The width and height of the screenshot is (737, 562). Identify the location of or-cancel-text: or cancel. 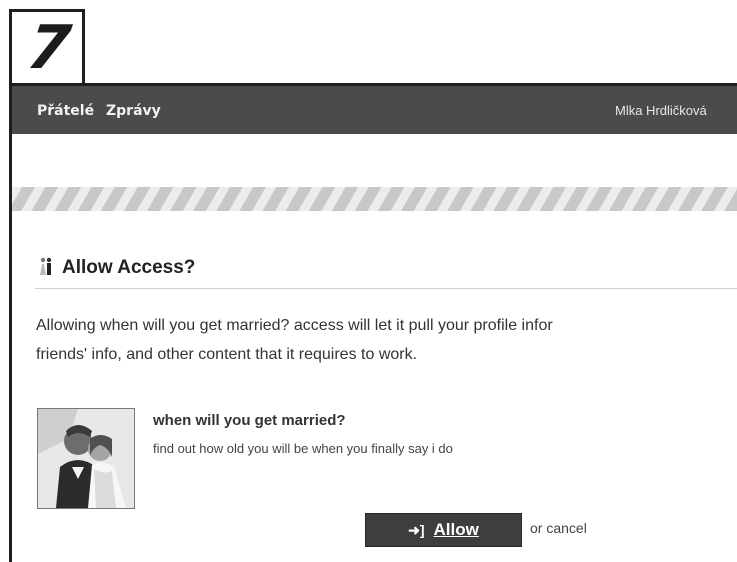
(558, 528).